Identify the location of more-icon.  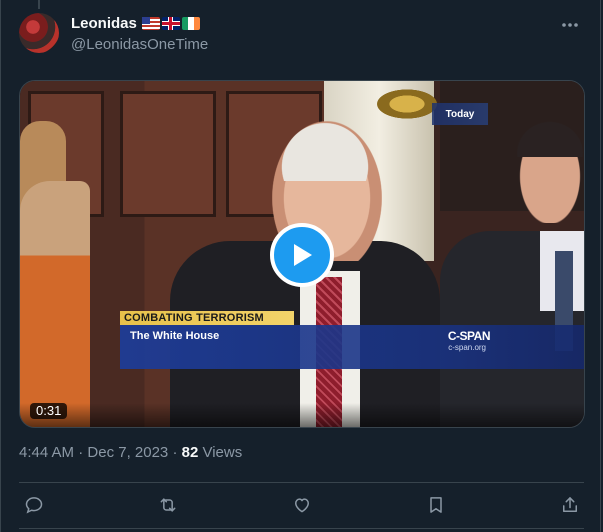
(570, 25).